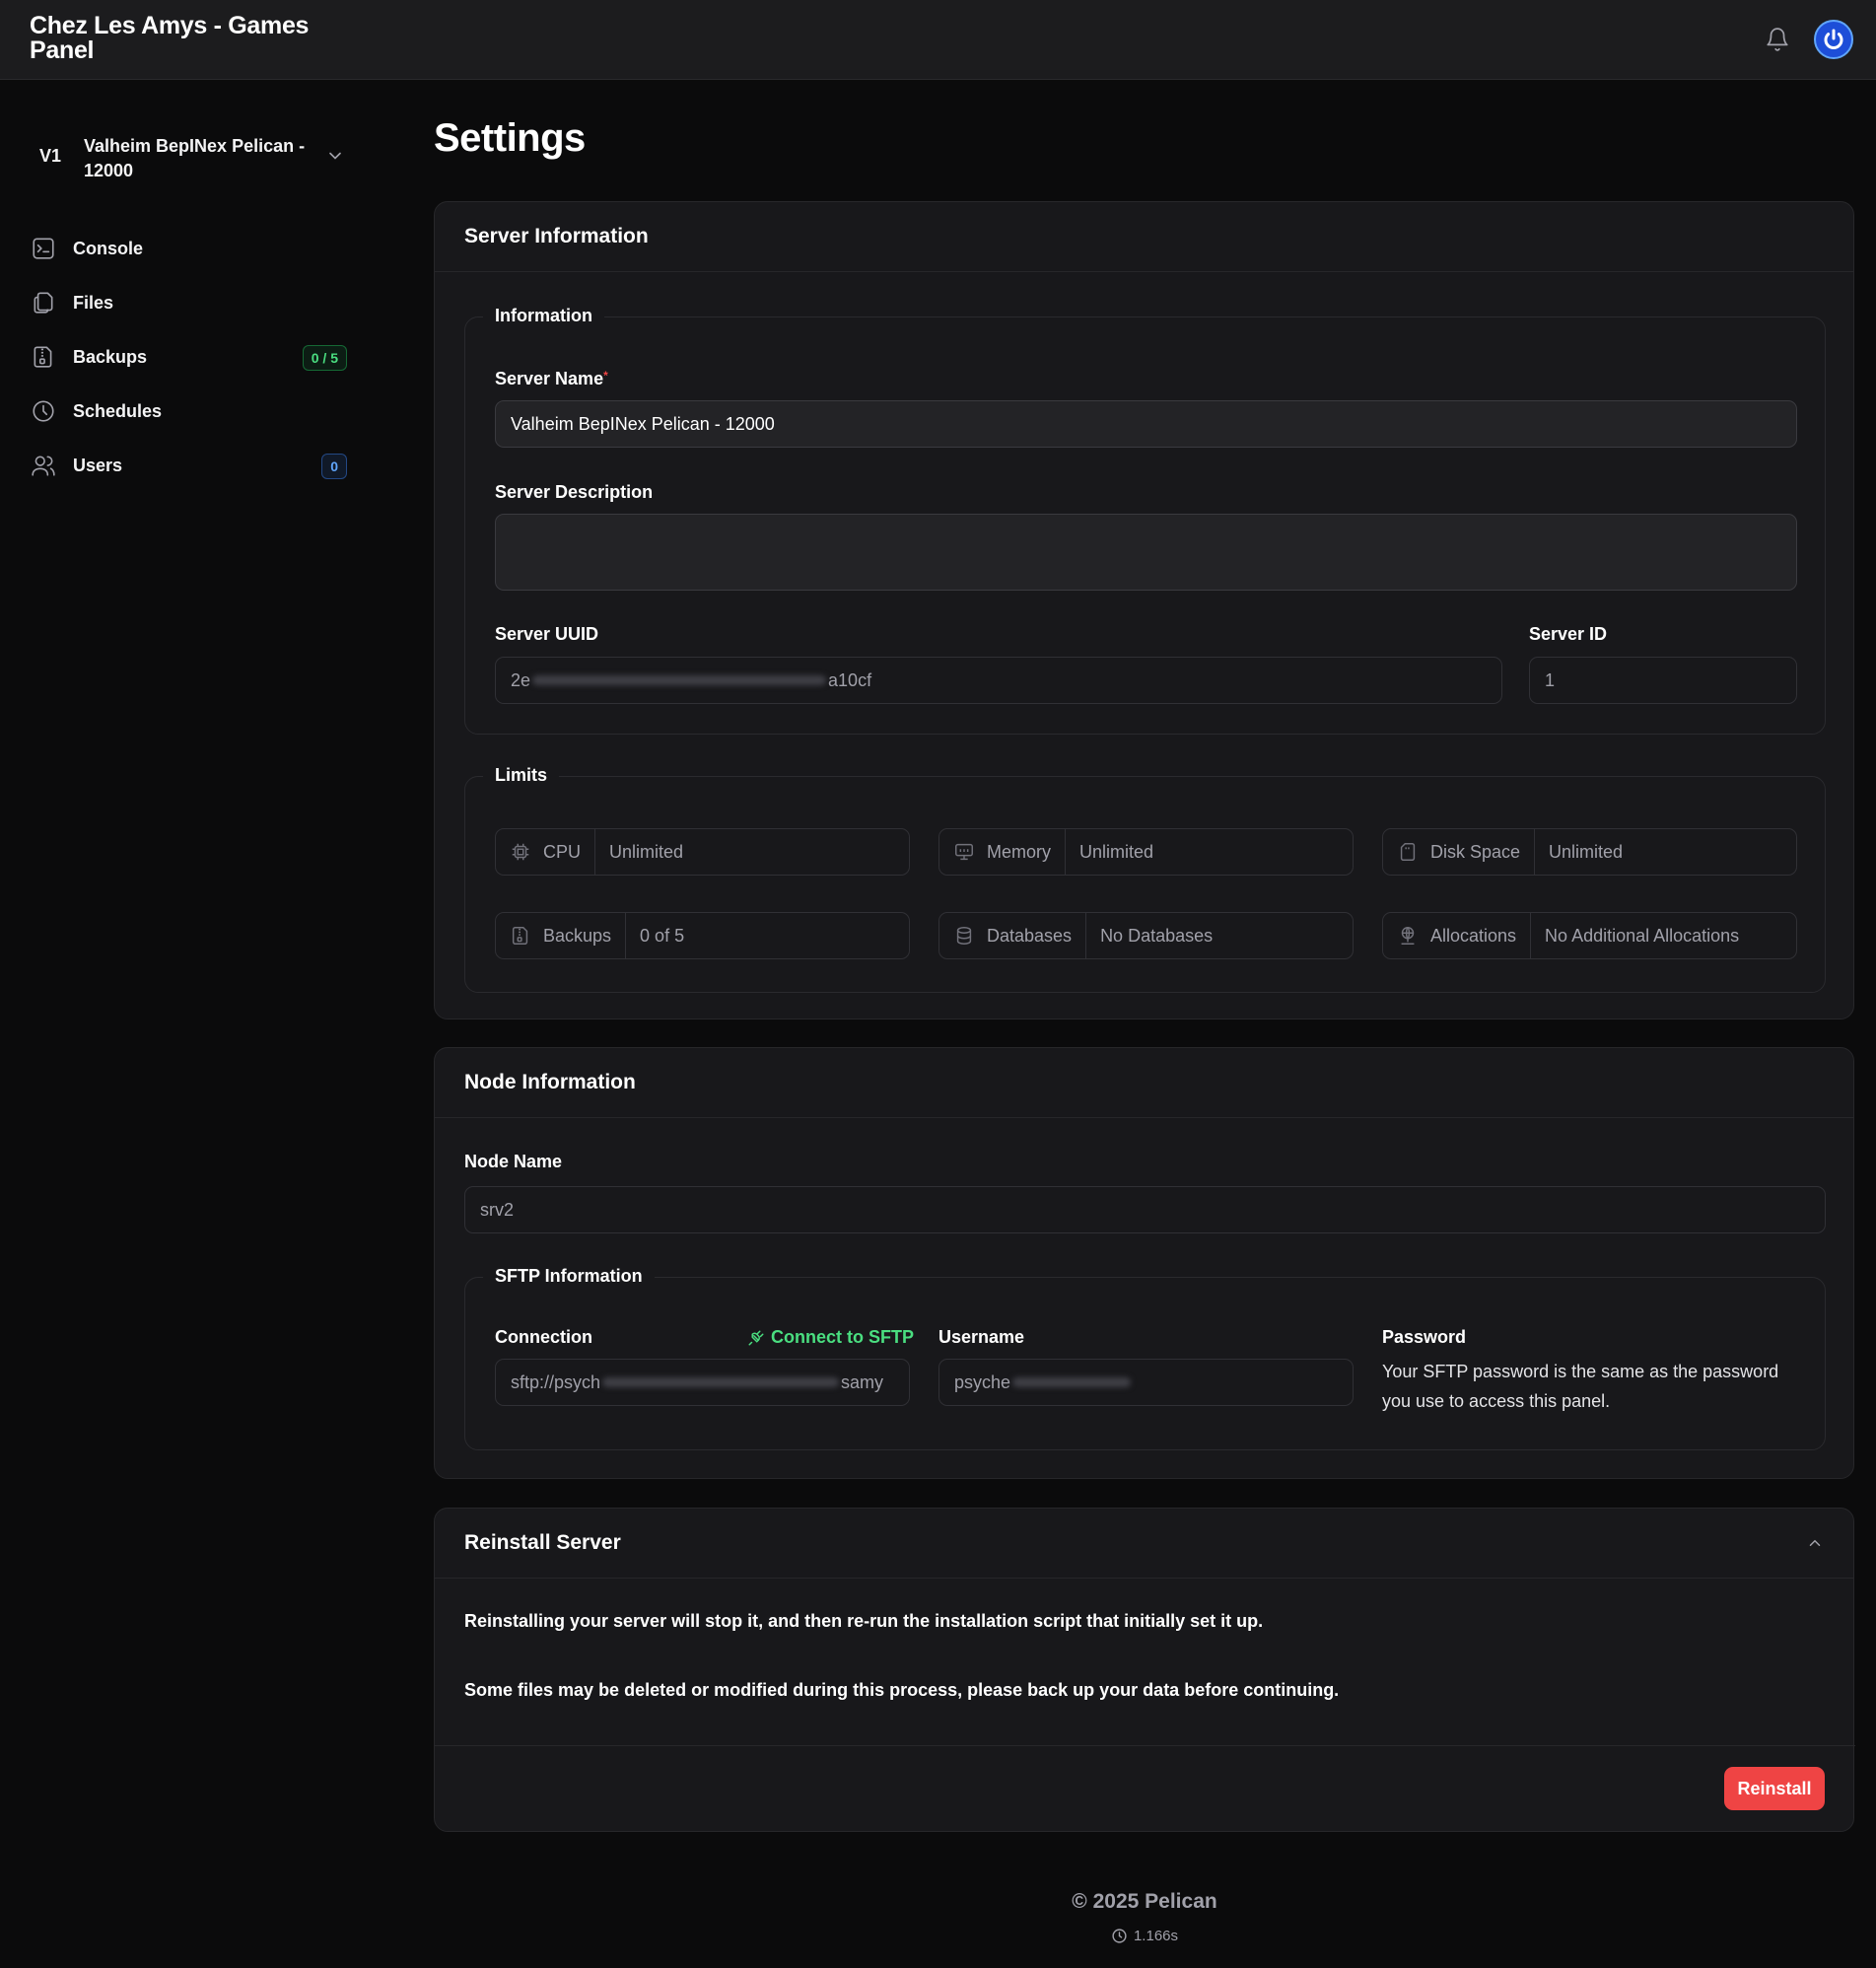  Describe the element at coordinates (1144, 1901) in the screenshot. I see `footer-copyright: © 2025 Pelican` at that location.